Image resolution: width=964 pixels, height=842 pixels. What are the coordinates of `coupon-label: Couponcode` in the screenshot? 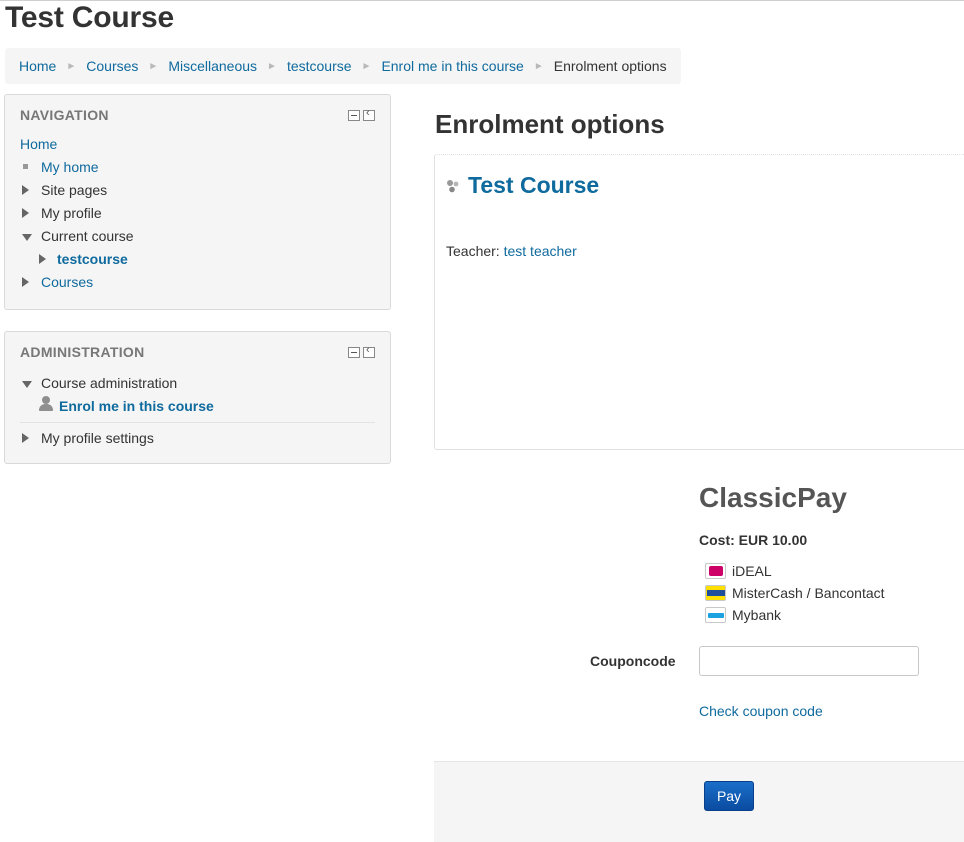 It's located at (633, 661).